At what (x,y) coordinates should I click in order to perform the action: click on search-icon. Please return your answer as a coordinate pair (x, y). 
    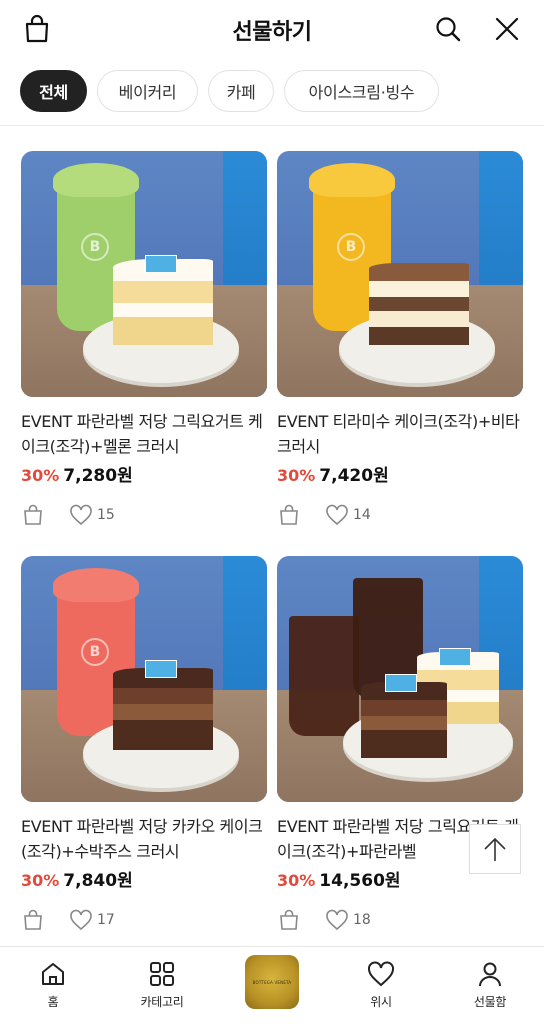
    Looking at the image, I should click on (448, 29).